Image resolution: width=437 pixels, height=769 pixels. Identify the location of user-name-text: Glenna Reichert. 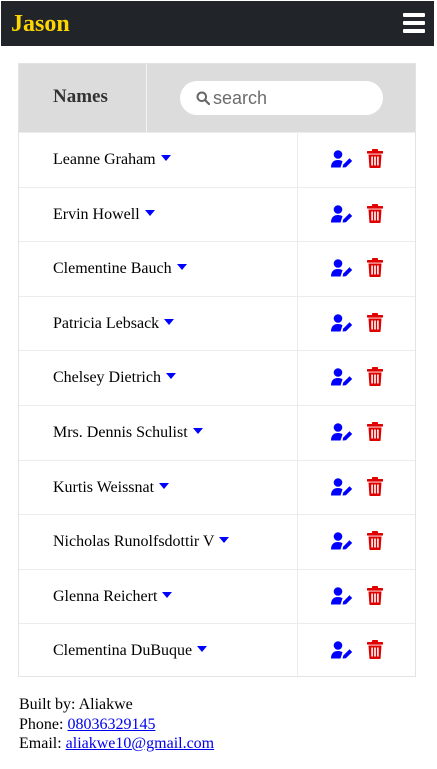
(105, 596).